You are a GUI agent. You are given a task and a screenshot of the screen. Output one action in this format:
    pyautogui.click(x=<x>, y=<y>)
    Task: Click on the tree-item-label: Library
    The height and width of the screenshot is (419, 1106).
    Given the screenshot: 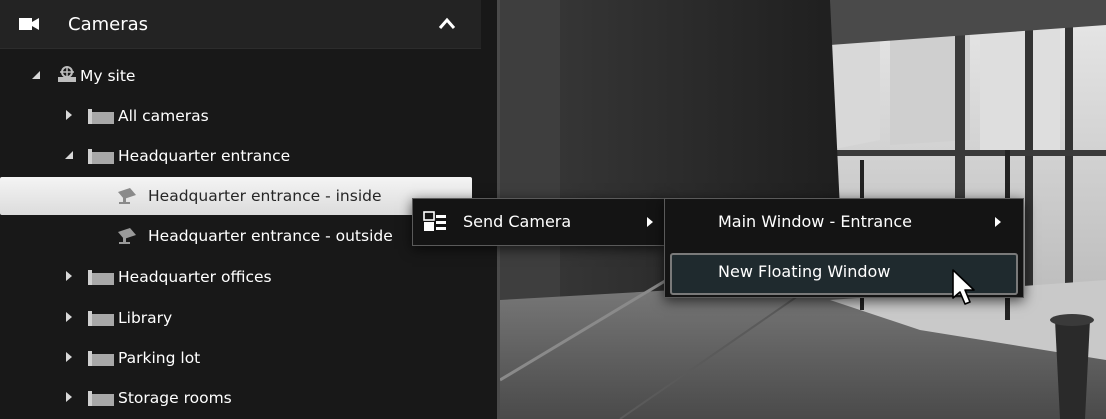 What is the action you would take?
    pyautogui.click(x=145, y=318)
    